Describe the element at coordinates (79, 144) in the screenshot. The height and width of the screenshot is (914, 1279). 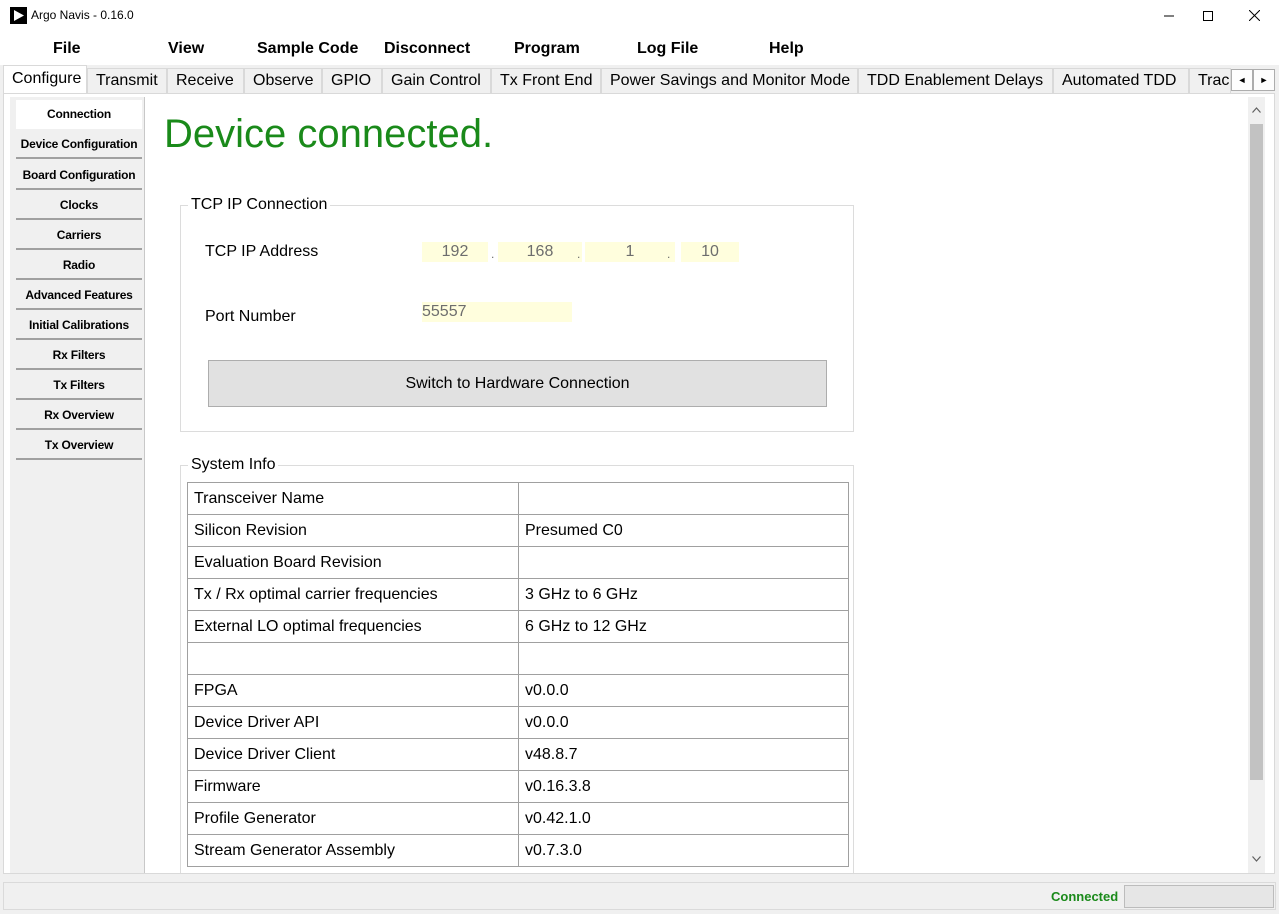
I see `sidebar-item-device-configuration: Device Configuration` at that location.